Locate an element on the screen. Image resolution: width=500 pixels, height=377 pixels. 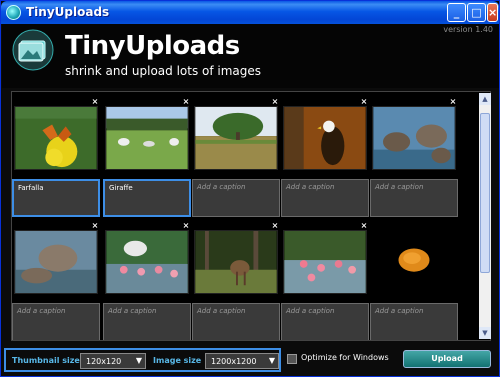
version-label: version 1.40 is located at coordinates (468, 29).